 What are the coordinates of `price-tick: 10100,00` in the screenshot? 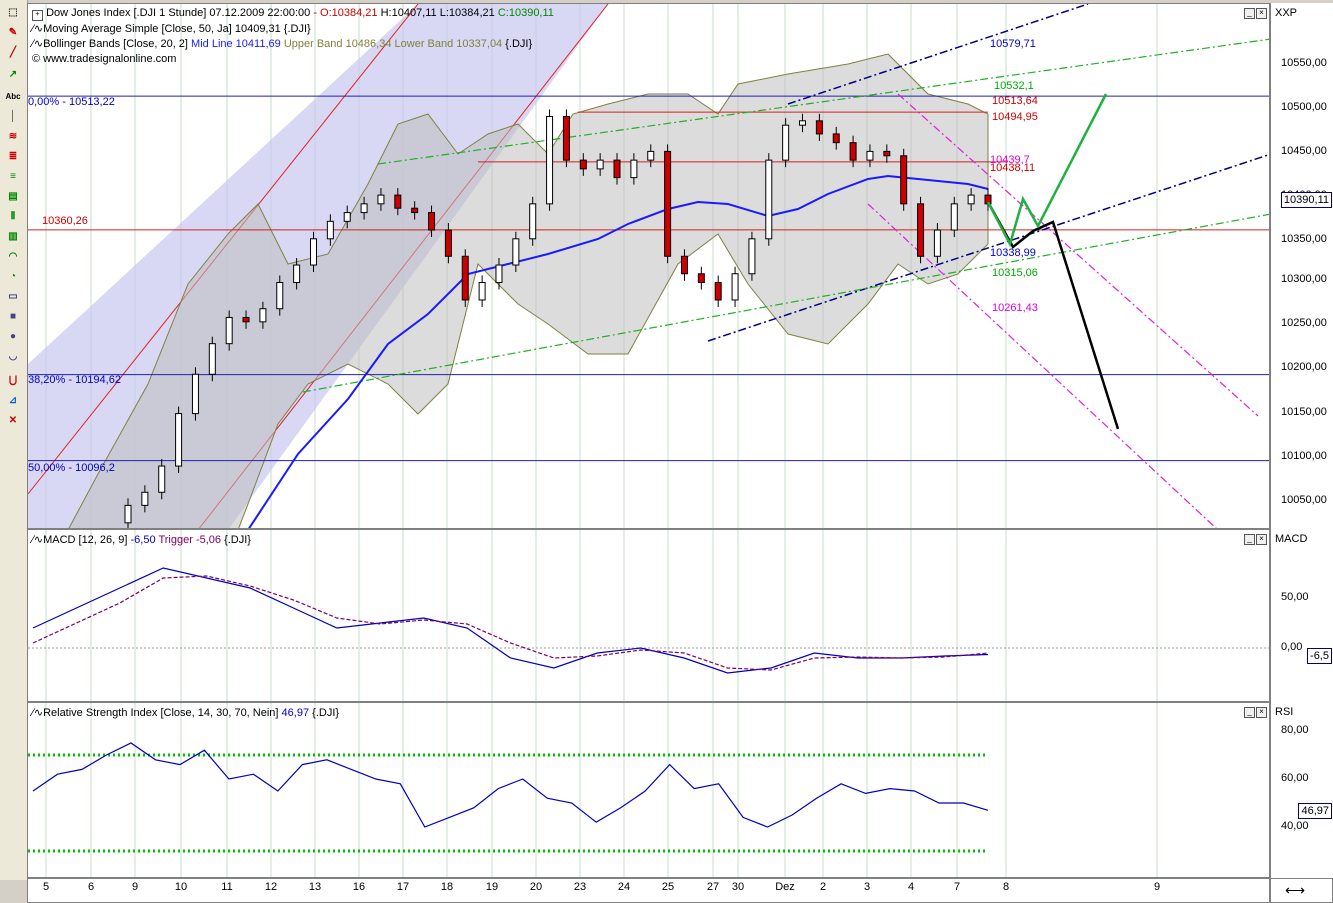 It's located at (1304, 456).